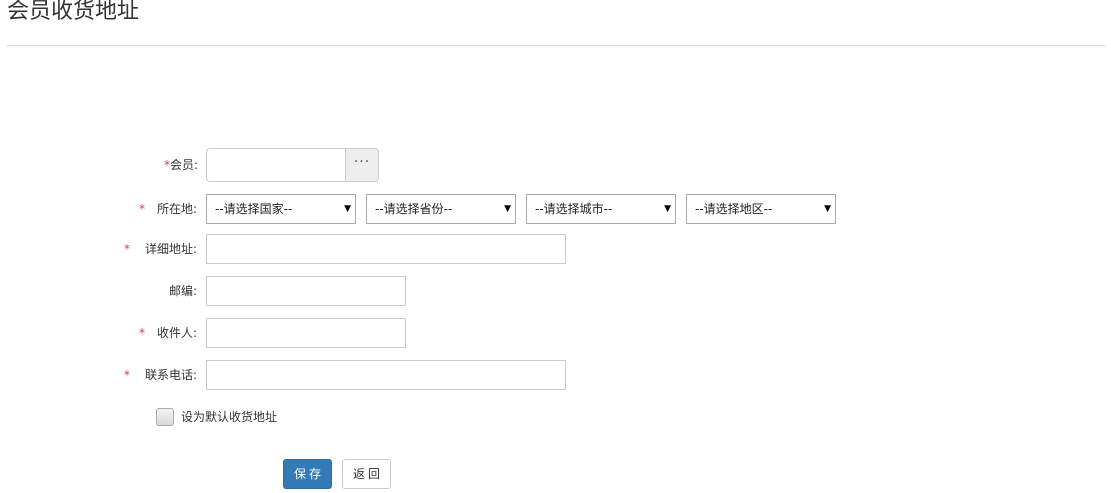 The height and width of the screenshot is (493, 1111). What do you see at coordinates (386, 249) in the screenshot?
I see `address-input` at bounding box center [386, 249].